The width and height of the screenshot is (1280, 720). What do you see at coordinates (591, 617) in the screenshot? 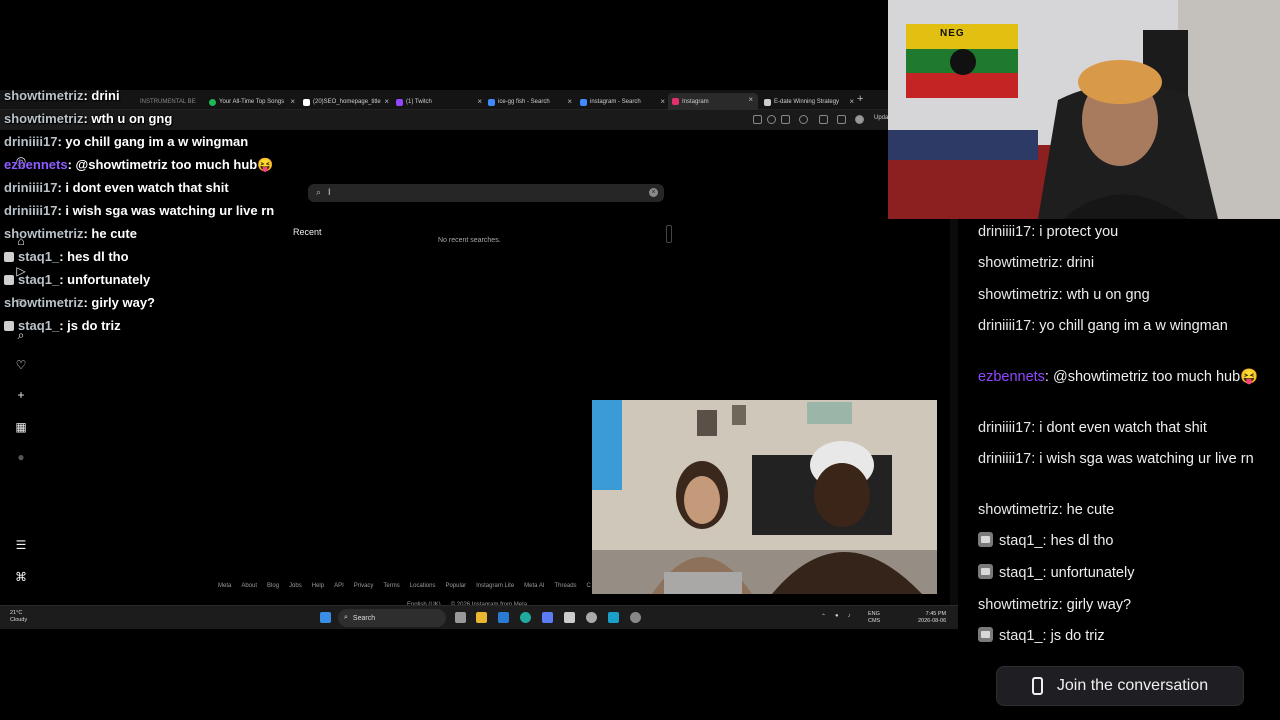
I see `settings-icon` at bounding box center [591, 617].